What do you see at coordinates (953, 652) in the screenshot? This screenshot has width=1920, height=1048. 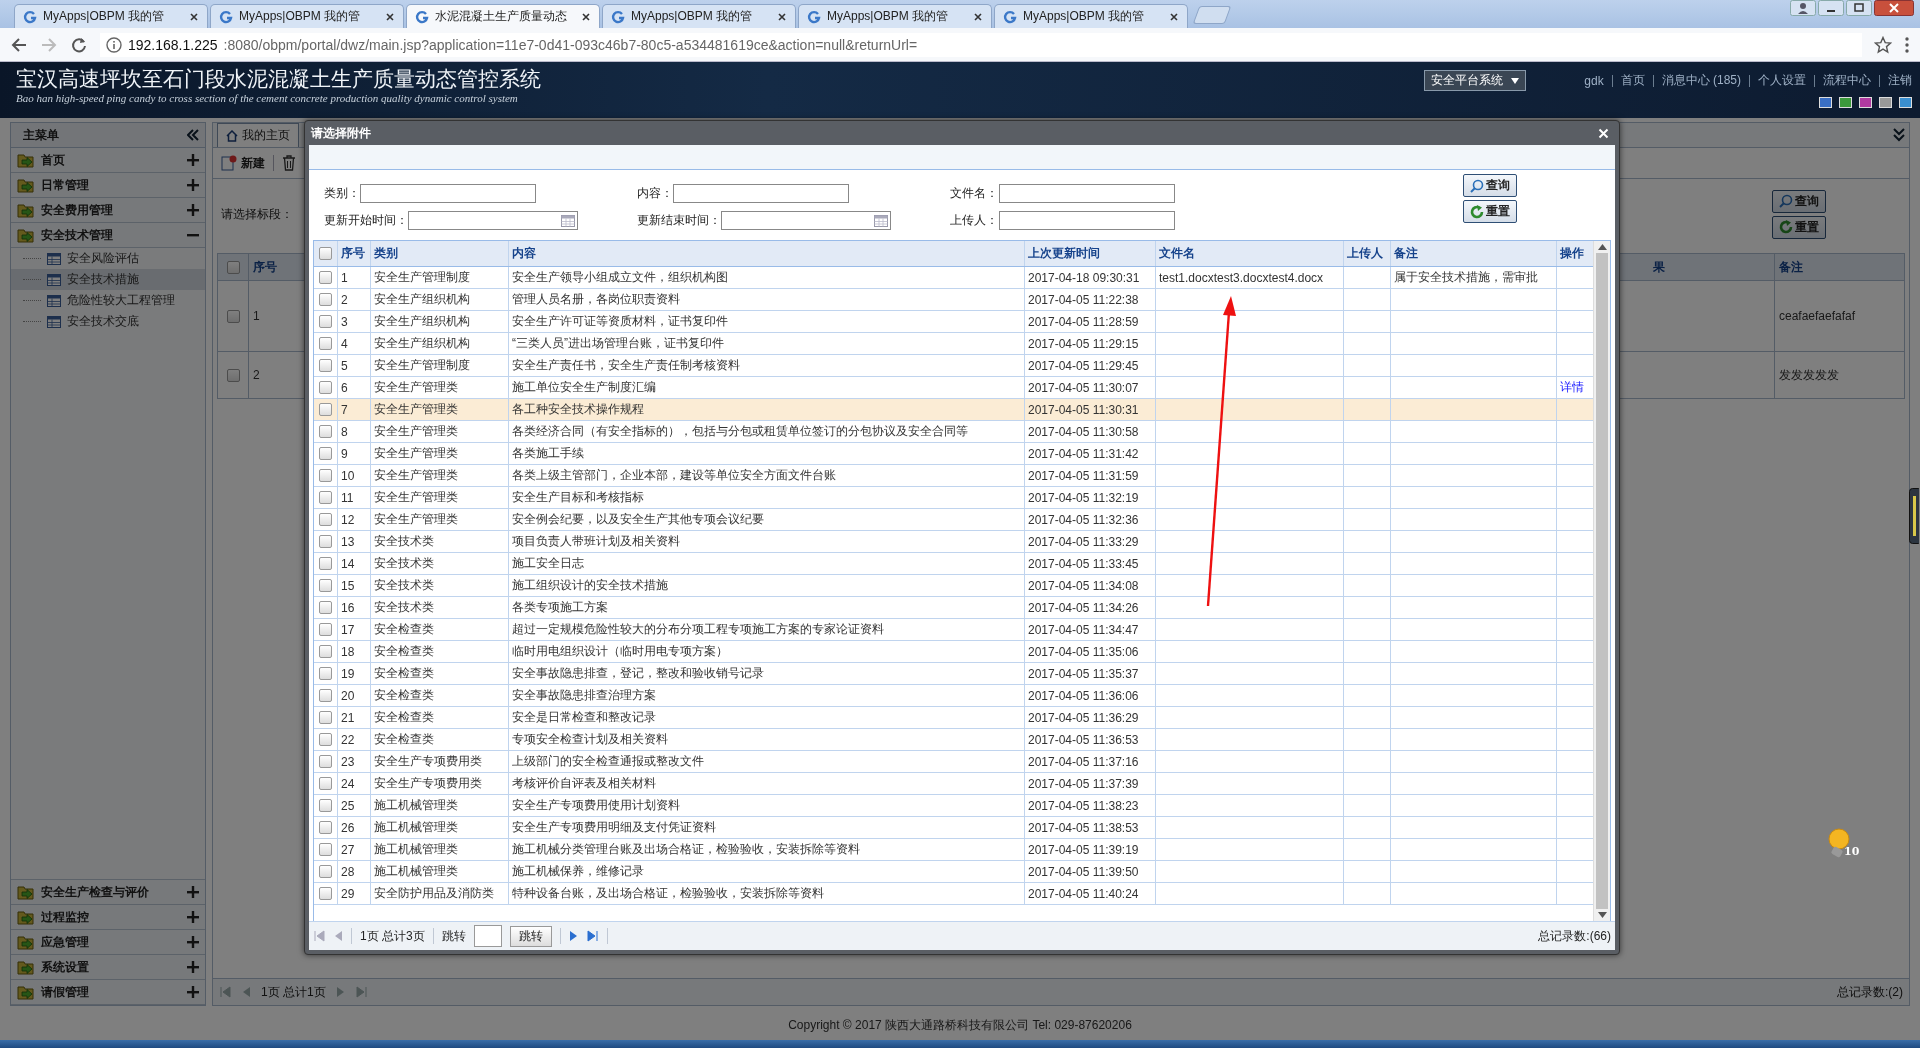 I see `table-row: 18 安全检查类 临时用电组织设计（临时用电专项方案） 2017-04-05 11:35:06` at bounding box center [953, 652].